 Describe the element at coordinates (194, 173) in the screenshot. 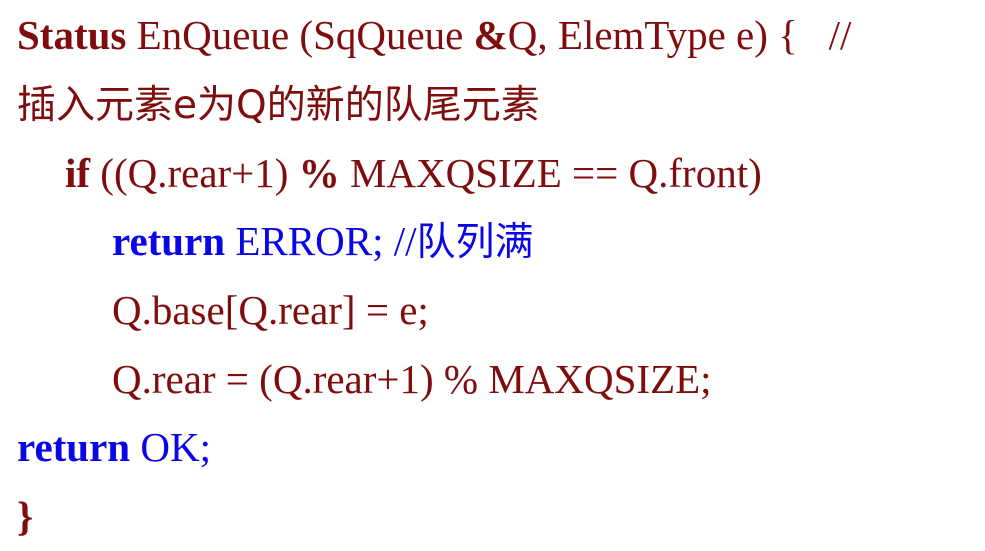

I see `condition-text-1: ((Q.rear+1)` at that location.